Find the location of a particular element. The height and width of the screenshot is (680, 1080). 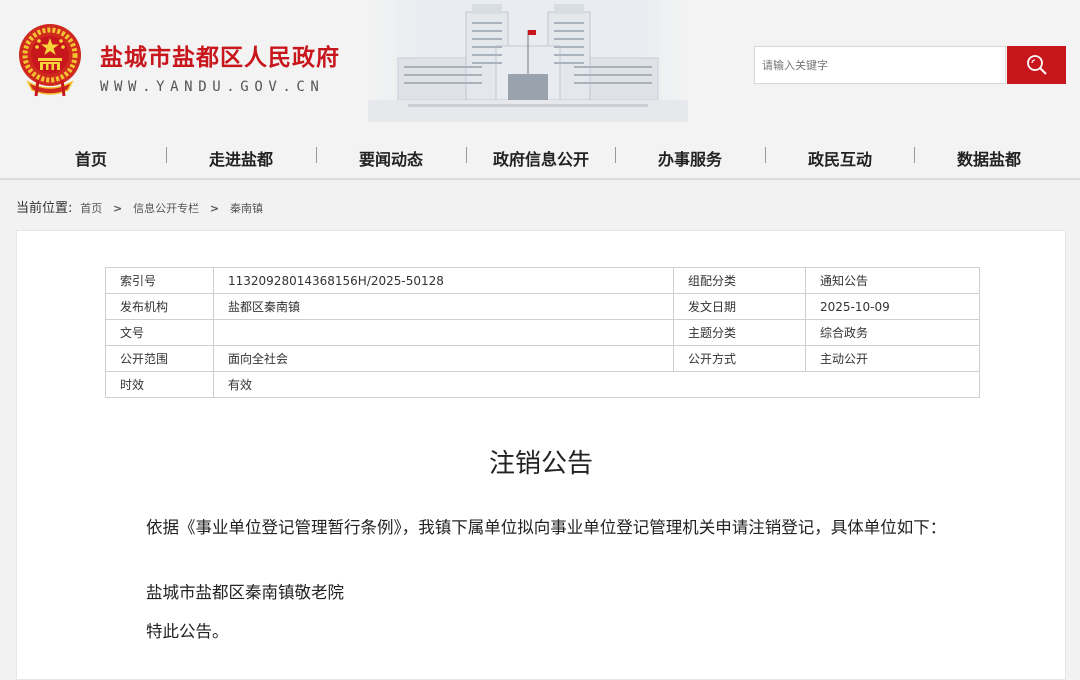

nav-interaction: 政民互动 is located at coordinates (840, 158).